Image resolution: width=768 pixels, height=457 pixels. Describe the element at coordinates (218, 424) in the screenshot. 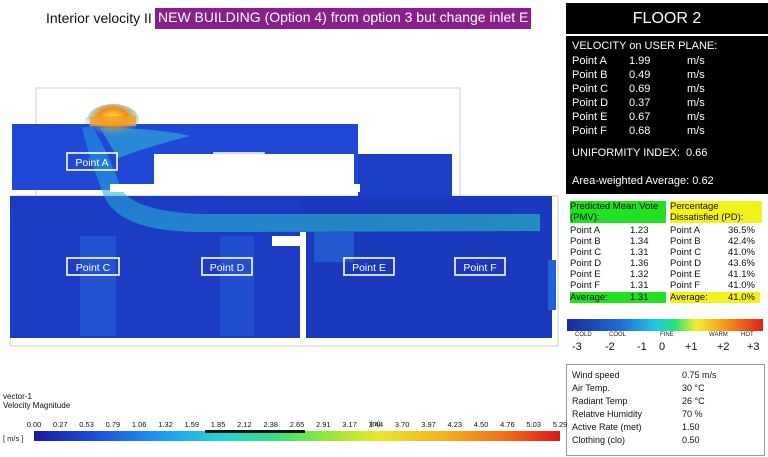

I see `legend-tick-label: 1.85` at that location.